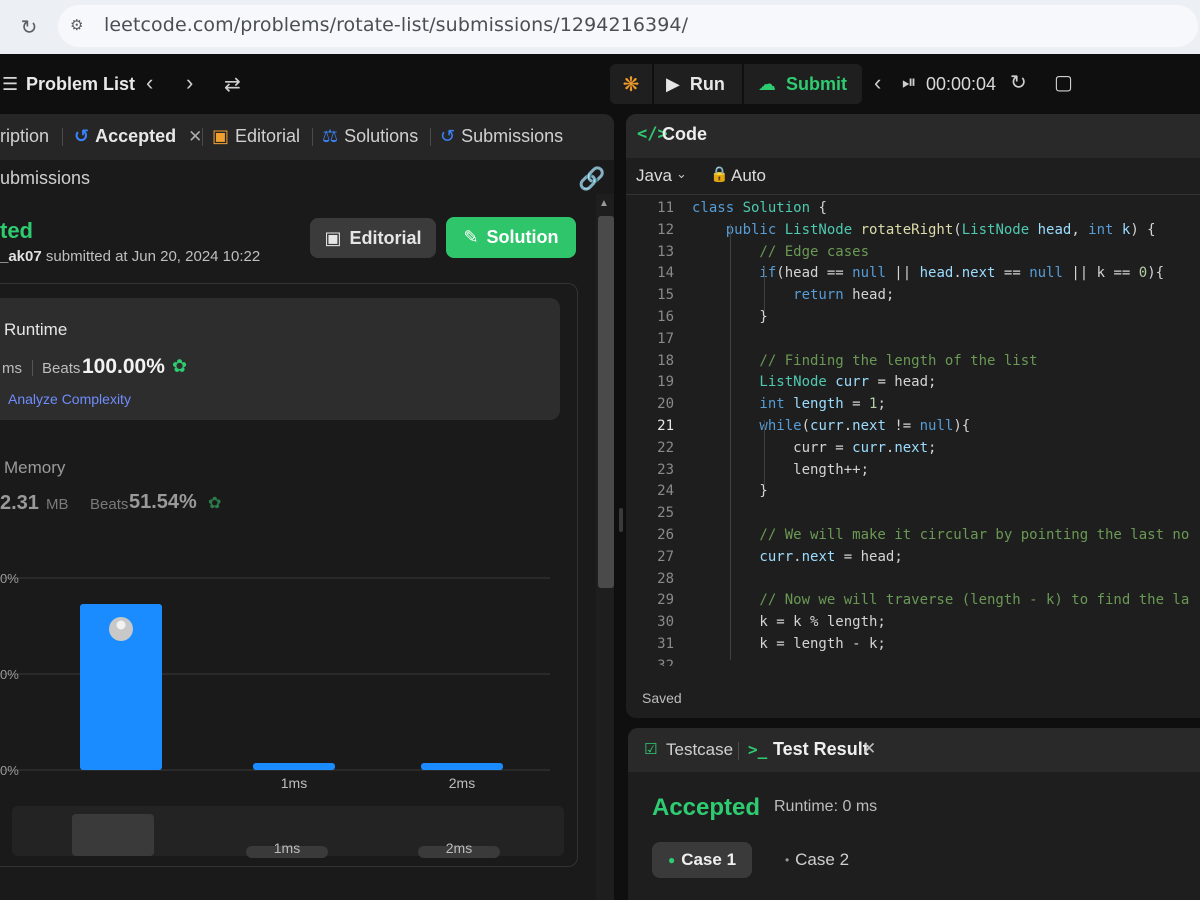 The height and width of the screenshot is (900, 1200). What do you see at coordinates (869, 556) in the screenshot?
I see `code-token: = head;` at bounding box center [869, 556].